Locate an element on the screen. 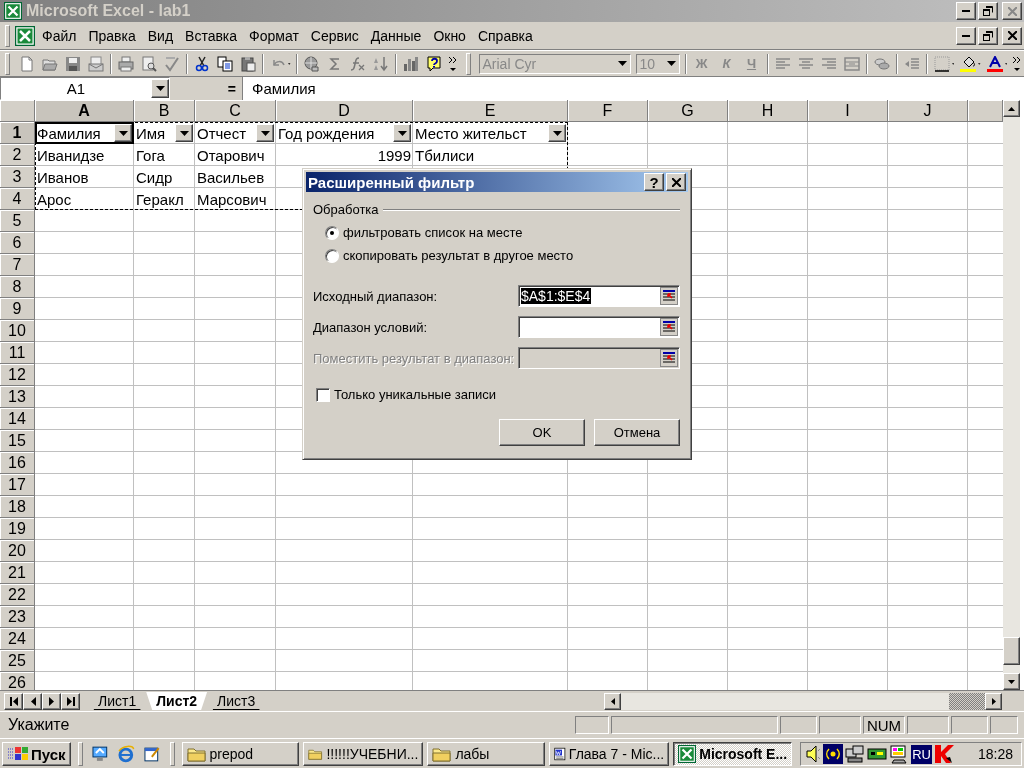  row-header: 3 is located at coordinates (17, 177).